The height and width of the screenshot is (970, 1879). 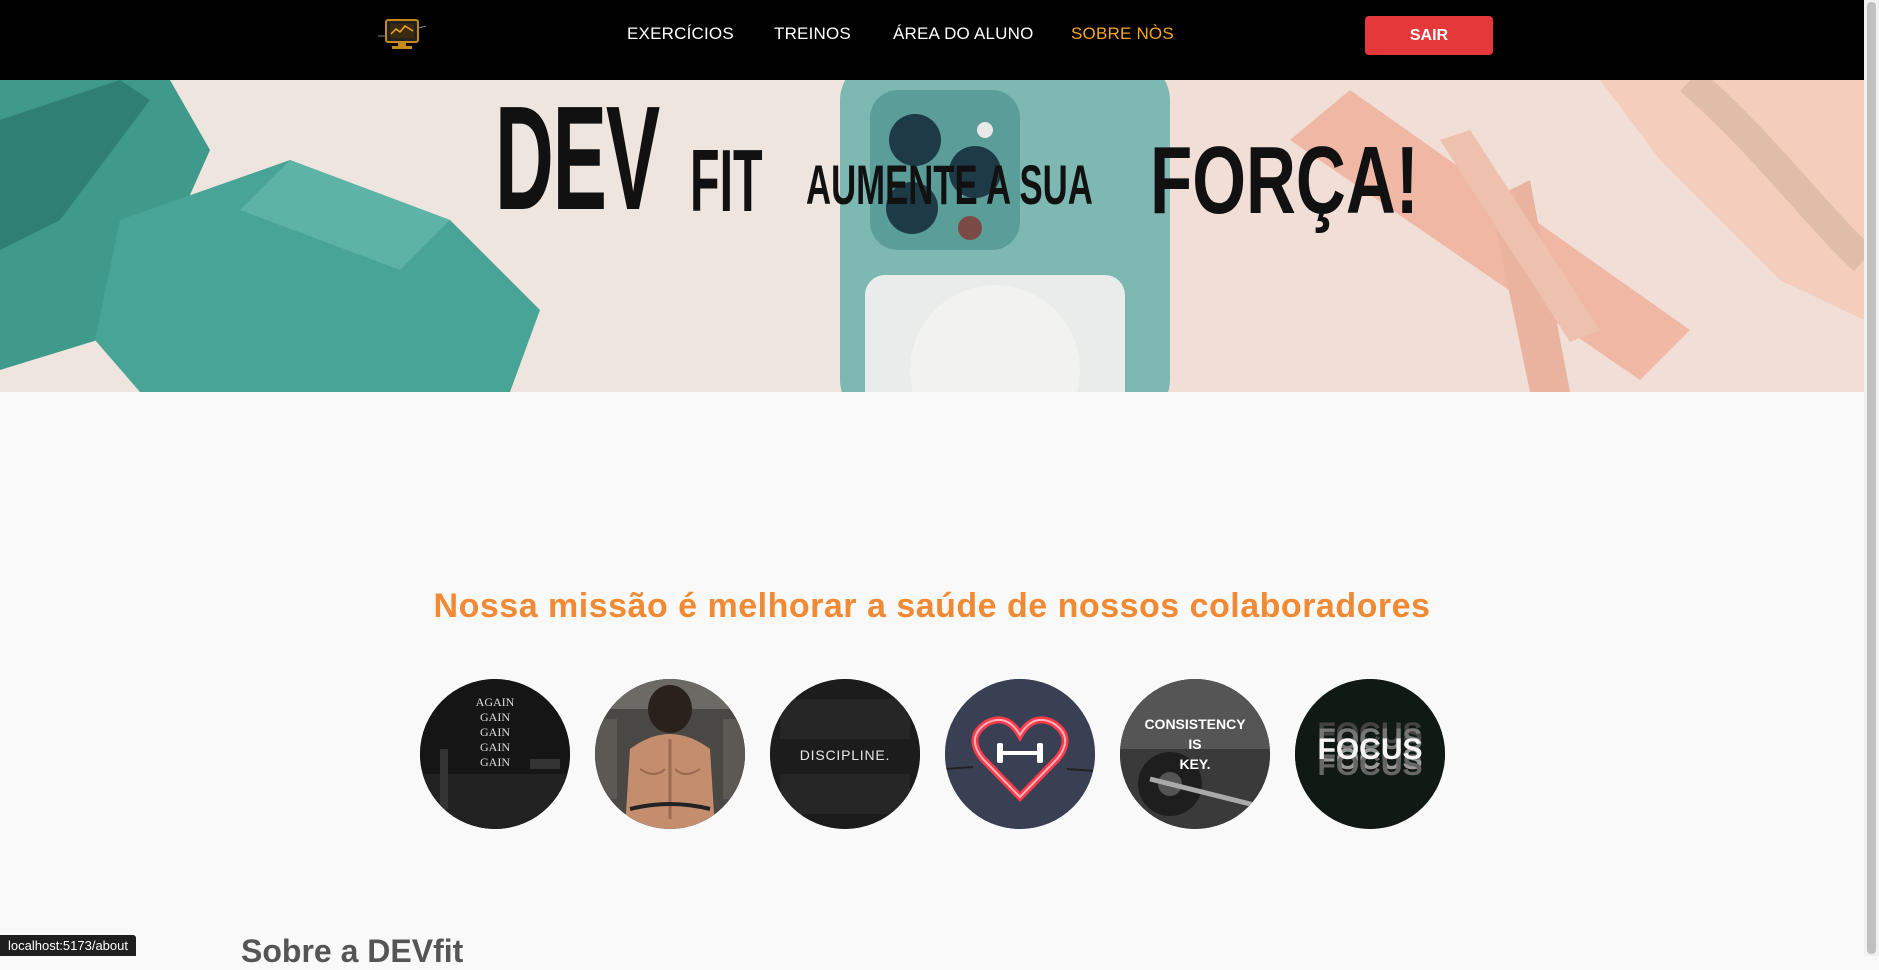 I want to click on scrollbar-thumb, so click(x=1871, y=478).